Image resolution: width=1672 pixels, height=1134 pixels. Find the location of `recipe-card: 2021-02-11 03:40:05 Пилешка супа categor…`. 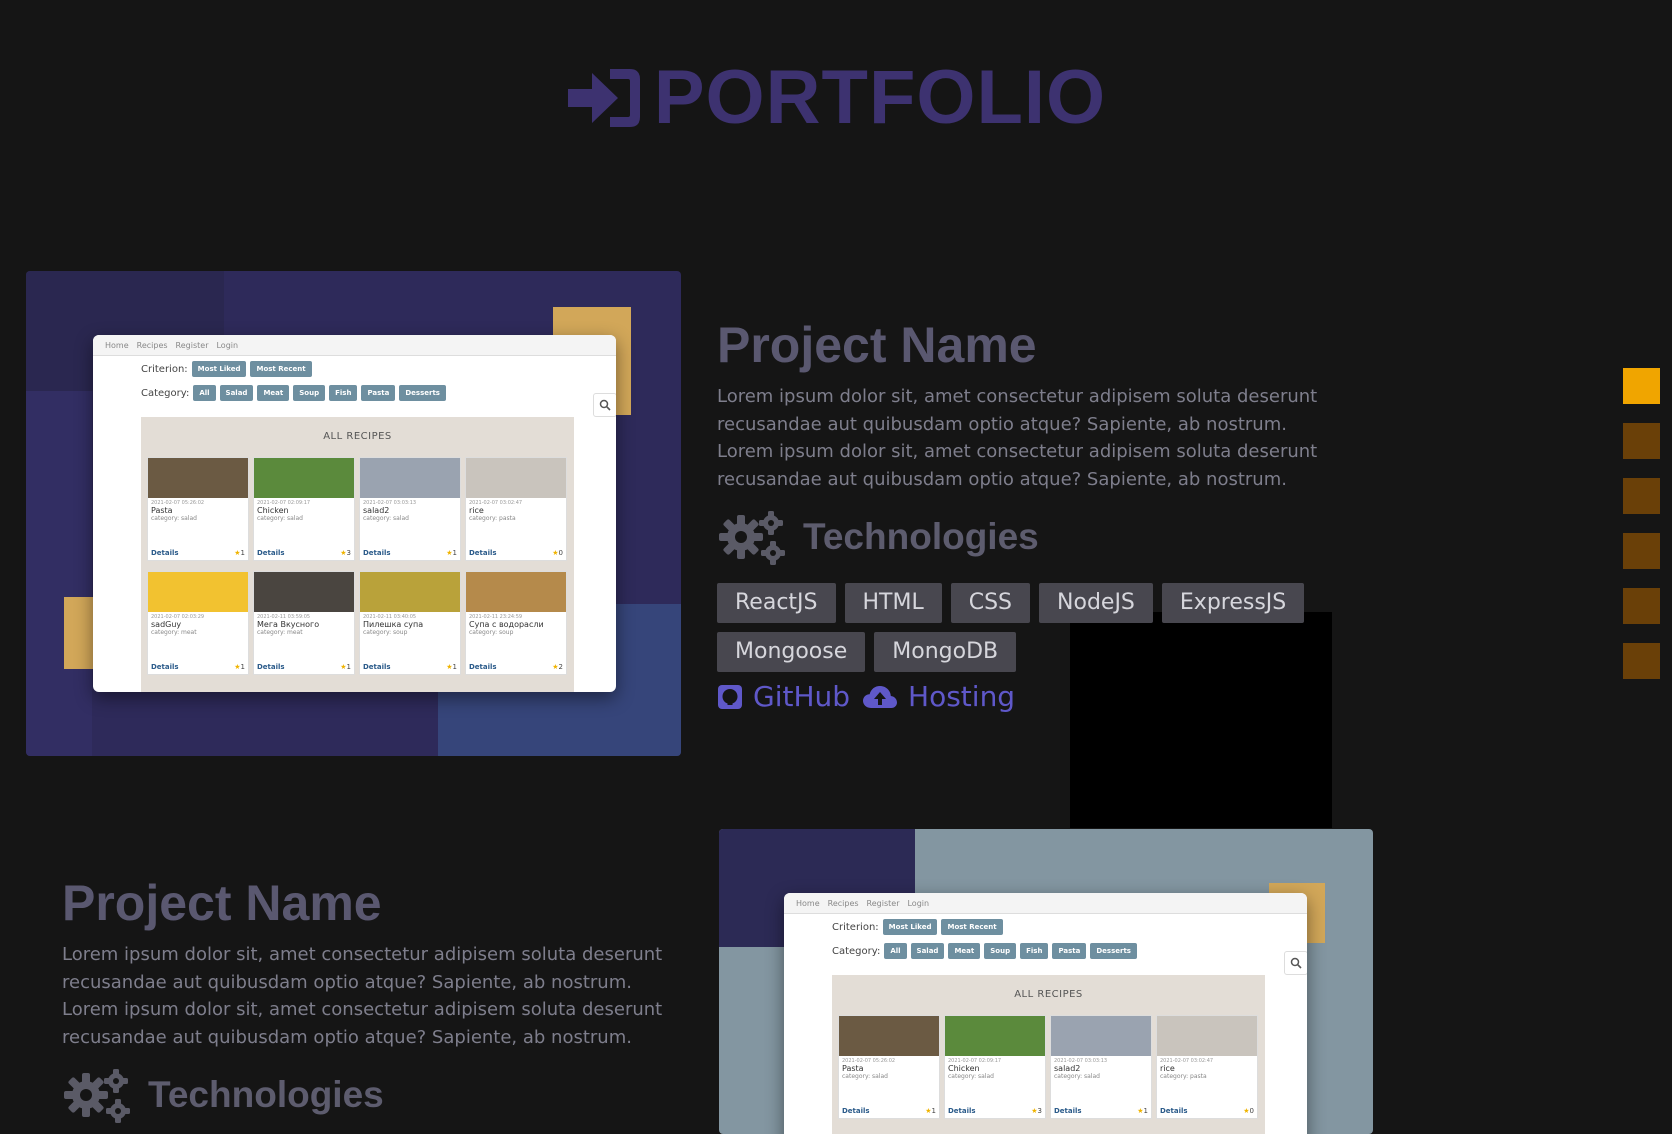

recipe-card: 2021-02-11 03:40:05 Пилешка супа categor… is located at coordinates (410, 623).